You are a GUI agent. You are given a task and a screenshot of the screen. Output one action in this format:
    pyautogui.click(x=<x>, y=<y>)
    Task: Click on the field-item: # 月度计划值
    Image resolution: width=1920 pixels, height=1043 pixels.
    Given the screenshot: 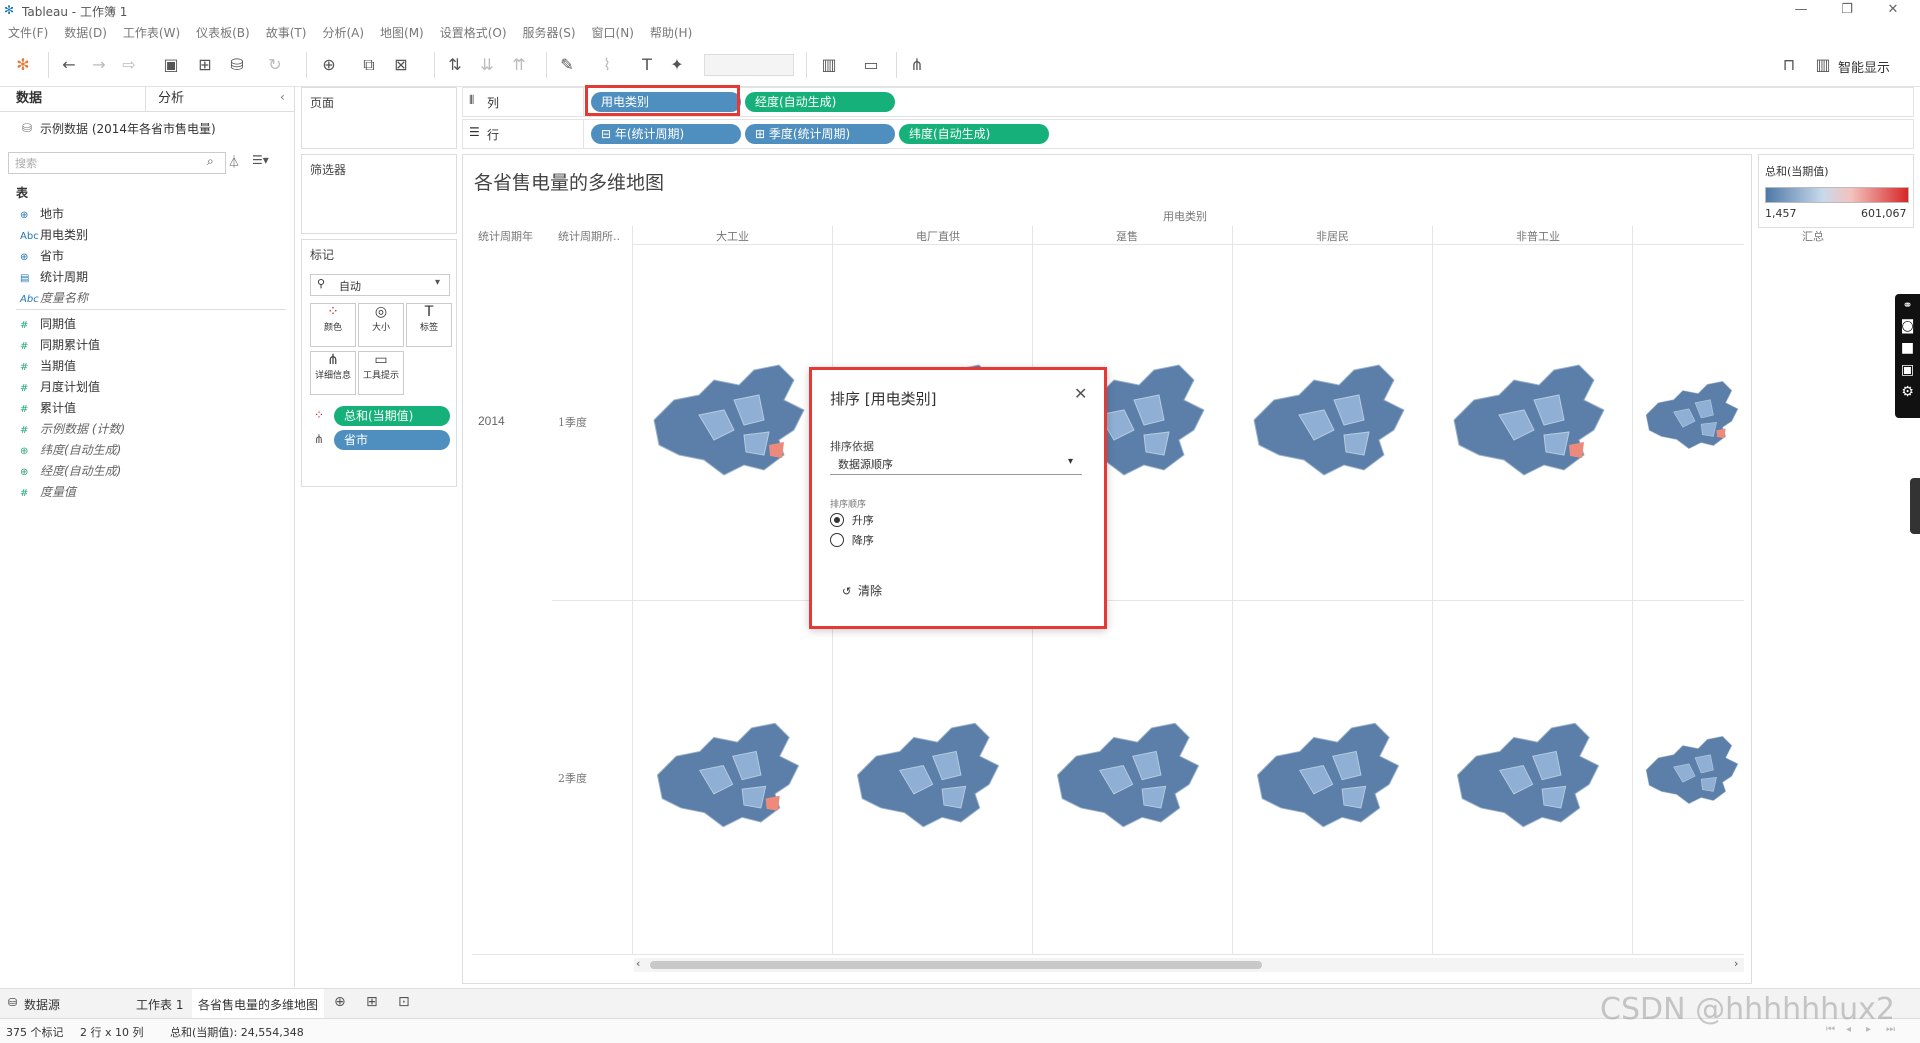 What is the action you would take?
    pyautogui.click(x=60, y=387)
    